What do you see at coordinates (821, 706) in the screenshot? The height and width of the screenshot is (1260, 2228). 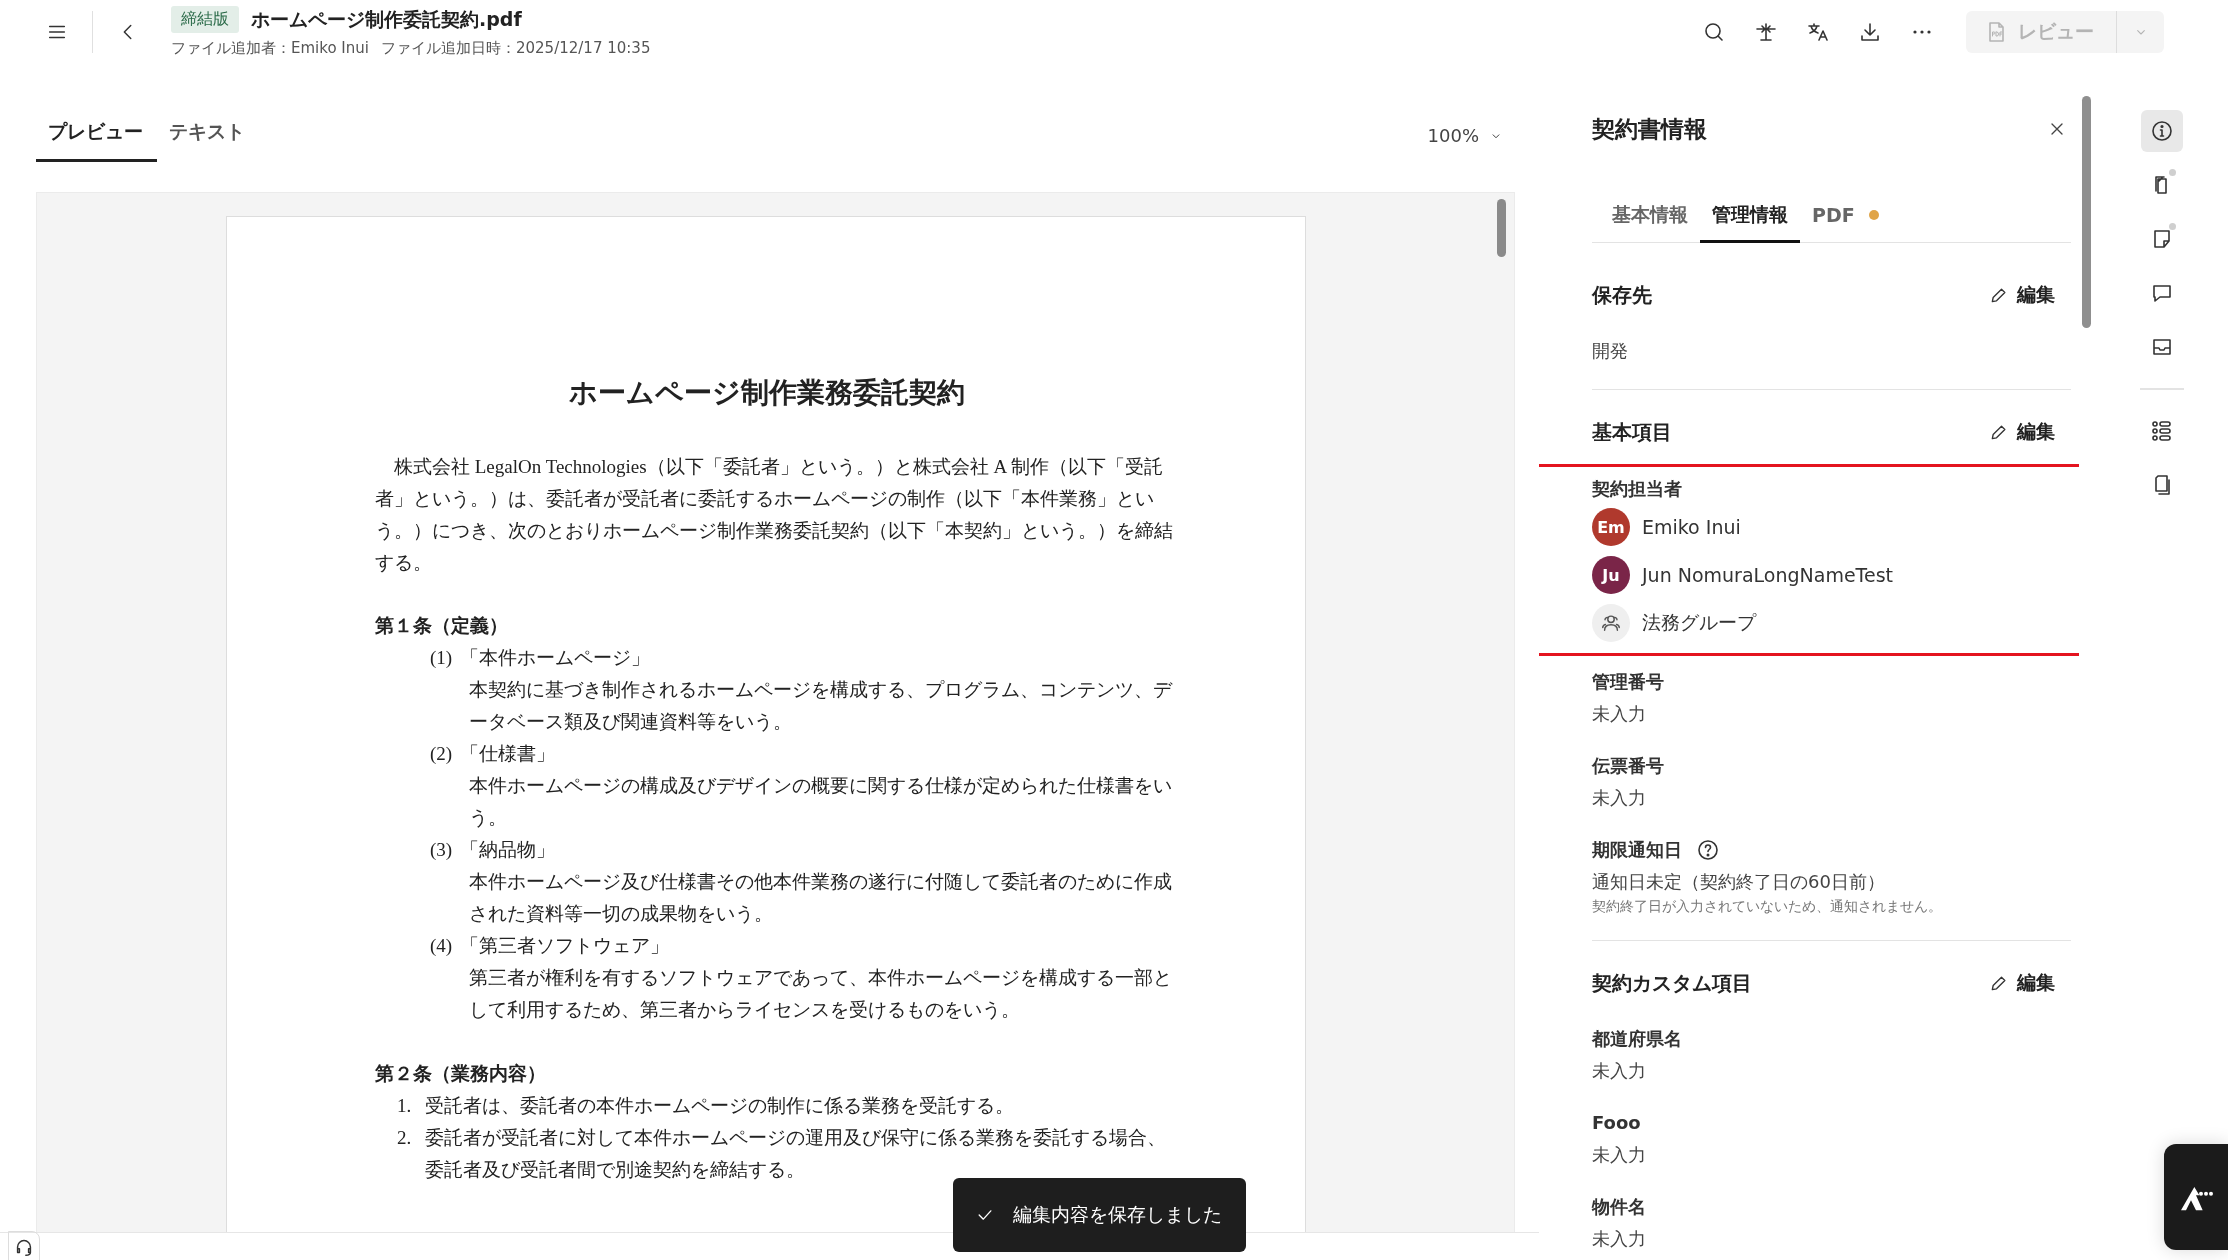 I see `definition-text: 本契約に基づき制作されるホームページを構成する、プログラム、コンテンツ、データベース類及び関連資料等をいう。` at bounding box center [821, 706].